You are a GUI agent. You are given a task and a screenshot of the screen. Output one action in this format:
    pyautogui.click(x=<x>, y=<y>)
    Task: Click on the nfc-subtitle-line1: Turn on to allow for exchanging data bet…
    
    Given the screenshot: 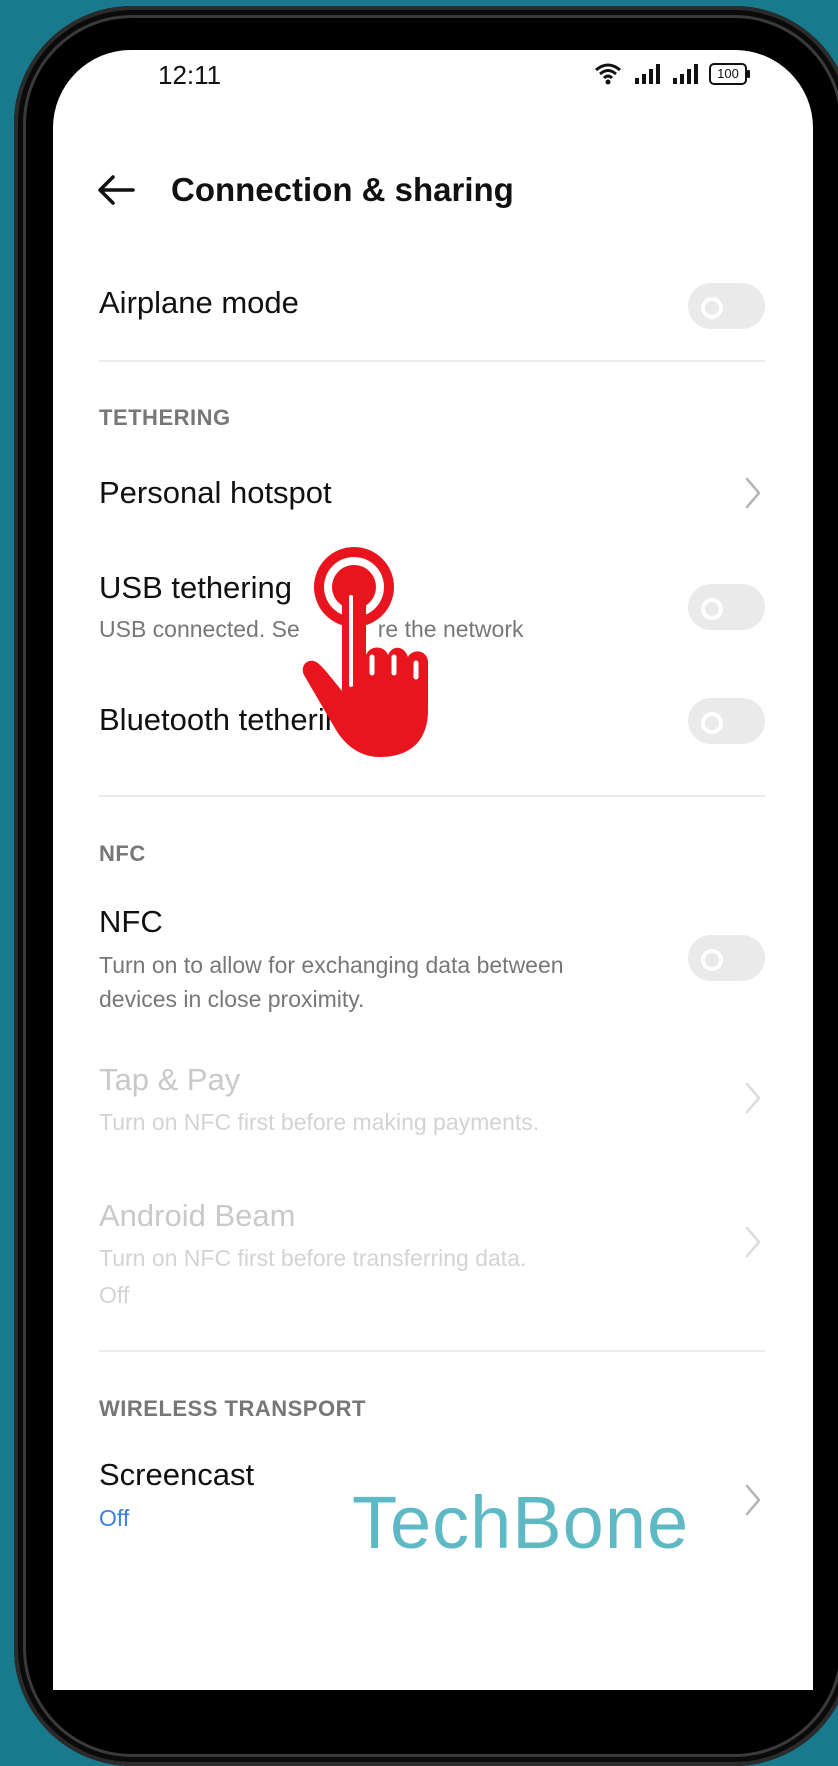 What is the action you would take?
    pyautogui.click(x=331, y=965)
    